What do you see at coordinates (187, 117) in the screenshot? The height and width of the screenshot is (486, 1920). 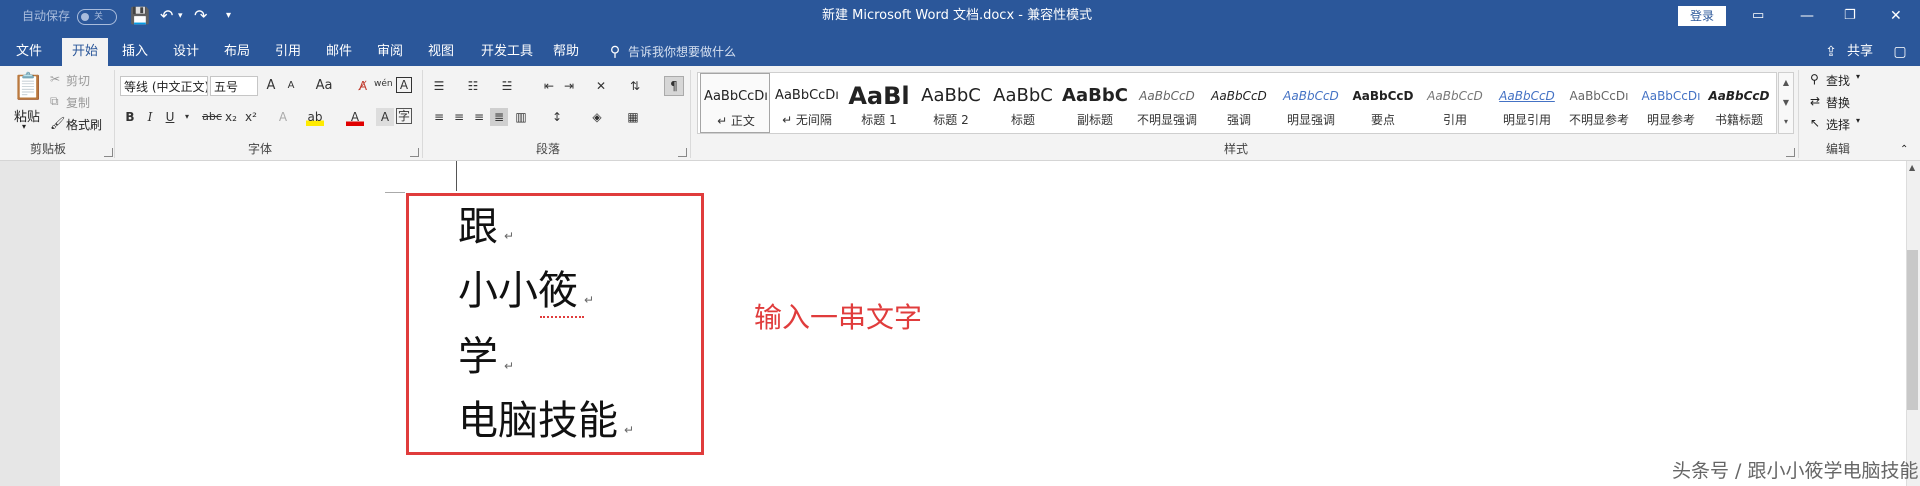 I see `underline-dropdown-icon: ▾` at bounding box center [187, 117].